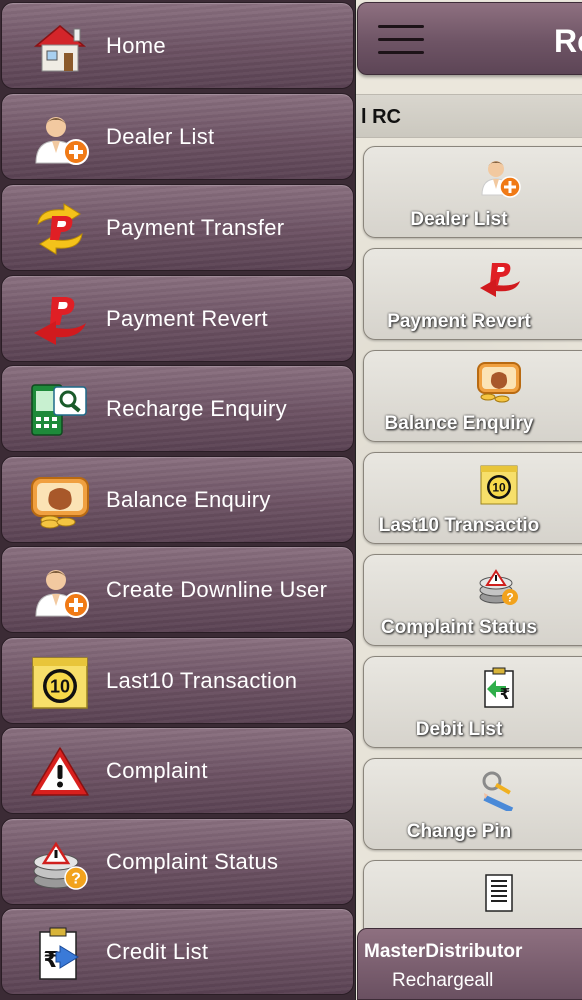 This screenshot has height=1000, width=582. I want to click on drawer-item-label: Balance Enquiry, so click(188, 499).